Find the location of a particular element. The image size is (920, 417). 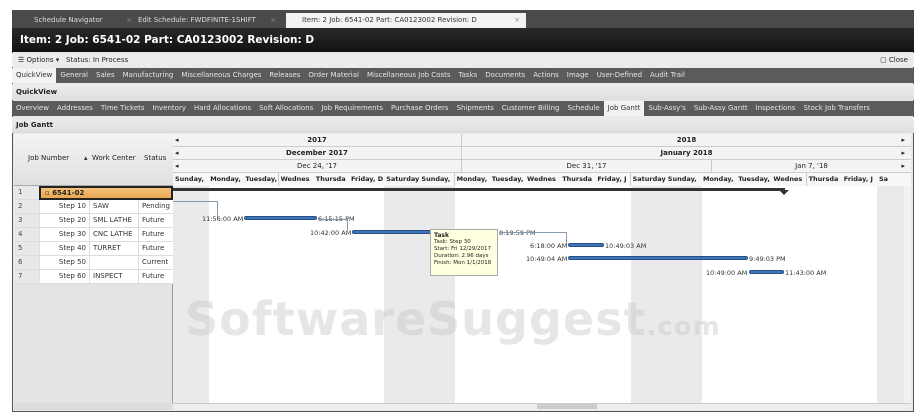

tab-miscellaneous-job-costs: Miscellaneous Job Costs is located at coordinates (409, 75).